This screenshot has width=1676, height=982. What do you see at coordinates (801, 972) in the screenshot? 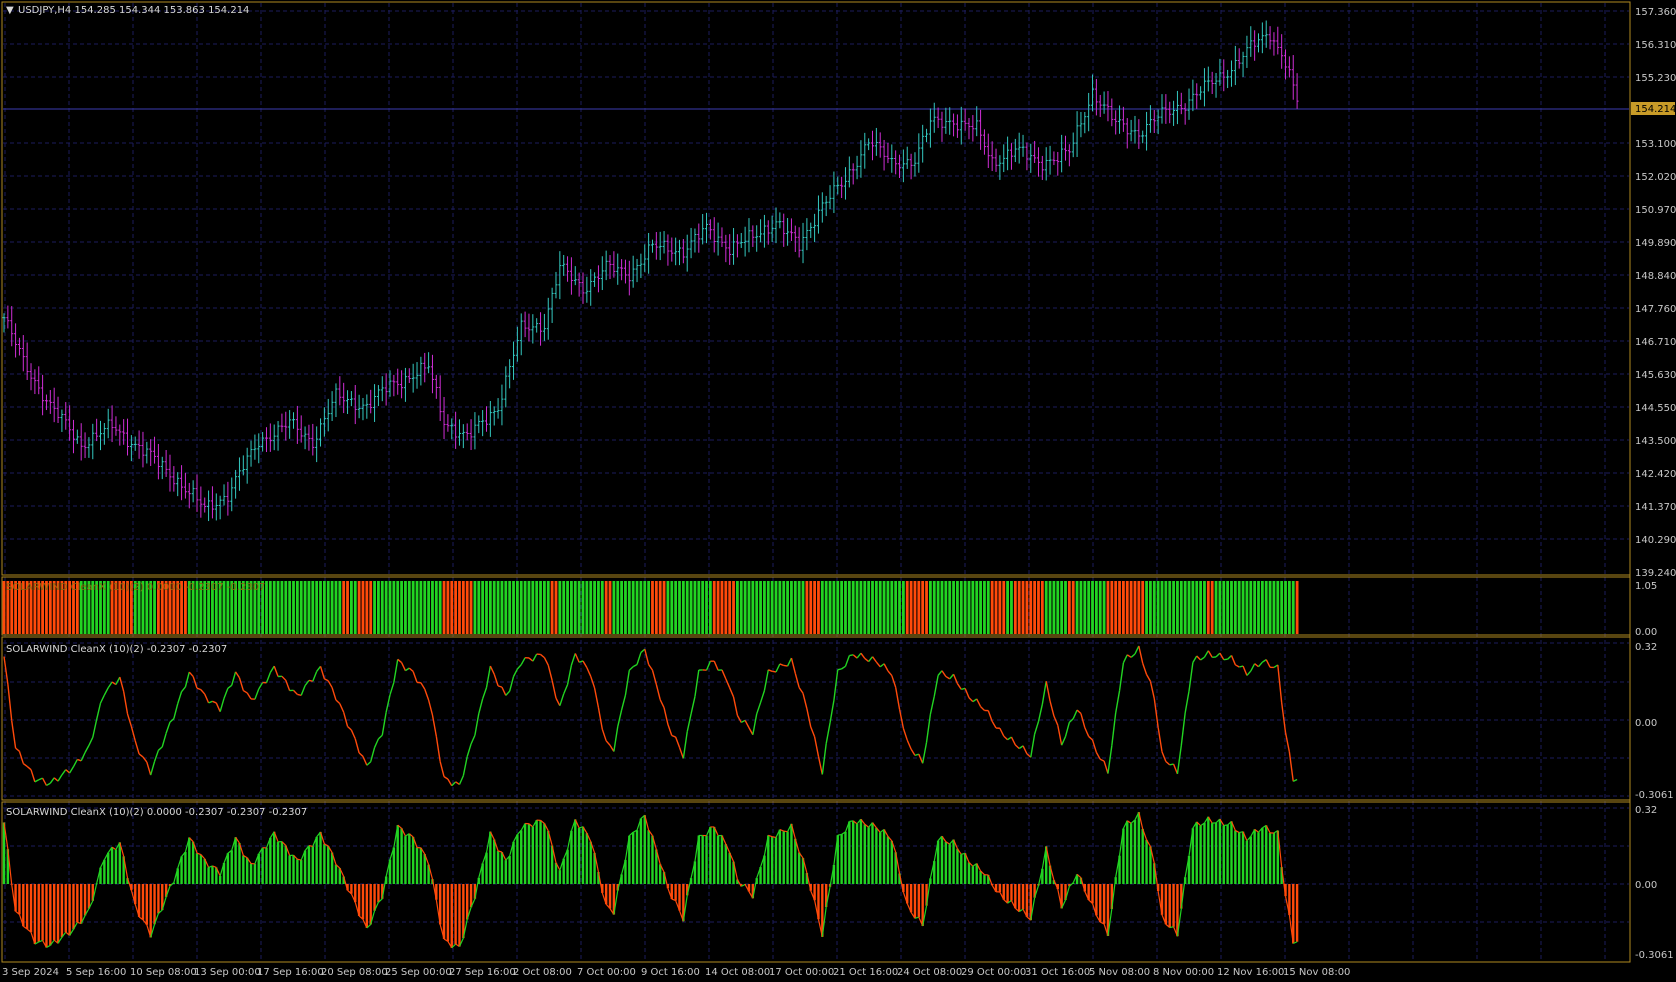
I see `time-label: 17 Oct 00:00` at bounding box center [801, 972].